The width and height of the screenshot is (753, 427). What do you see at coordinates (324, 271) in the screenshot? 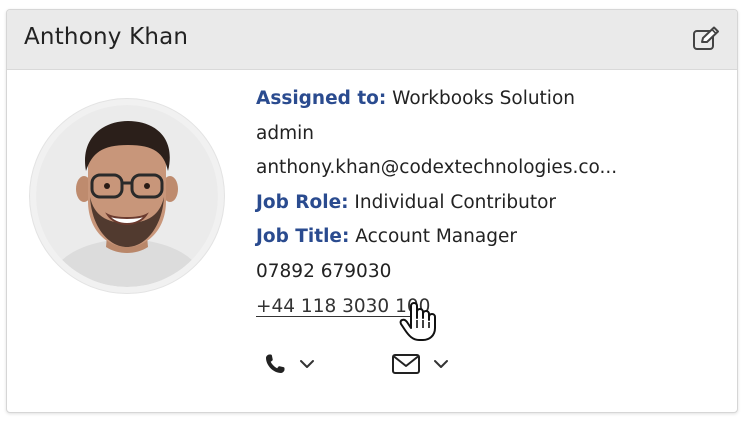
I see `mobile-phone: 07892 679030` at bounding box center [324, 271].